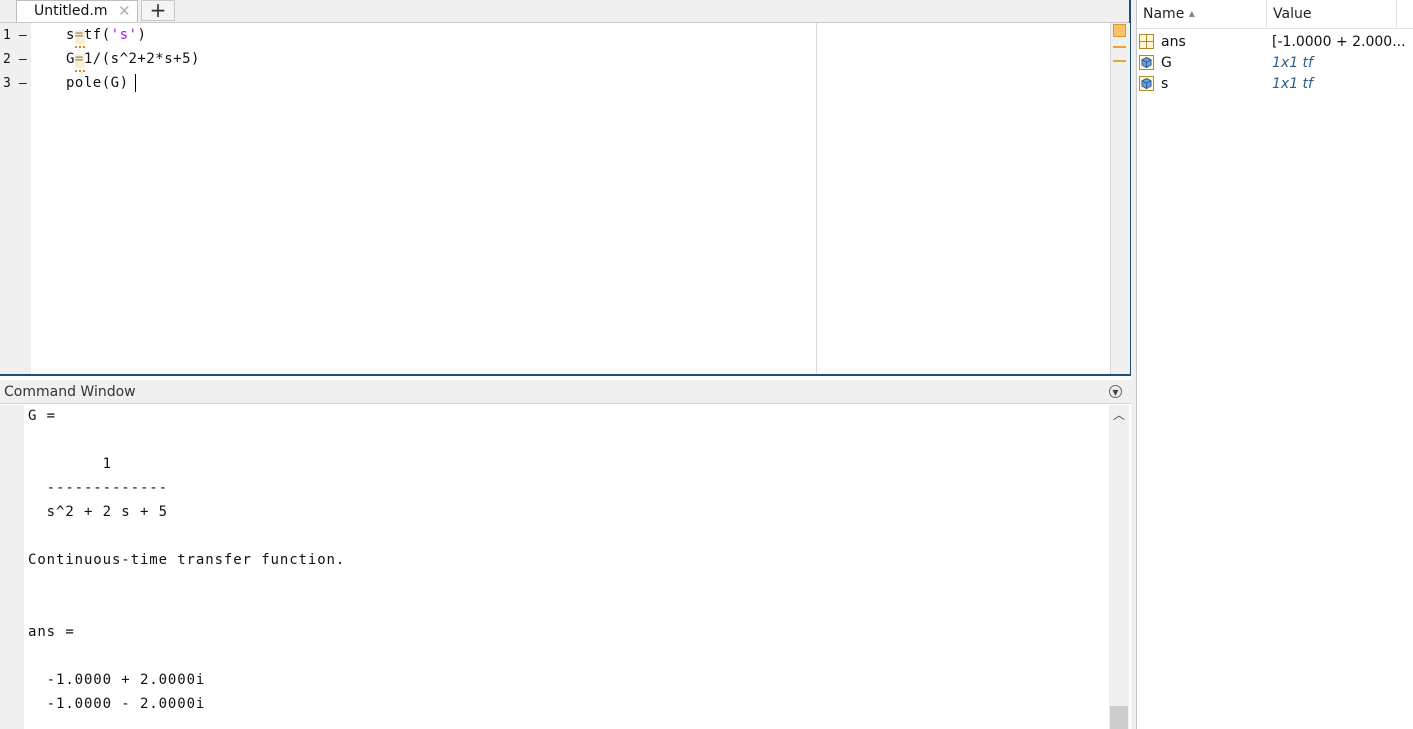  I want to click on code-text: ), so click(142, 35).